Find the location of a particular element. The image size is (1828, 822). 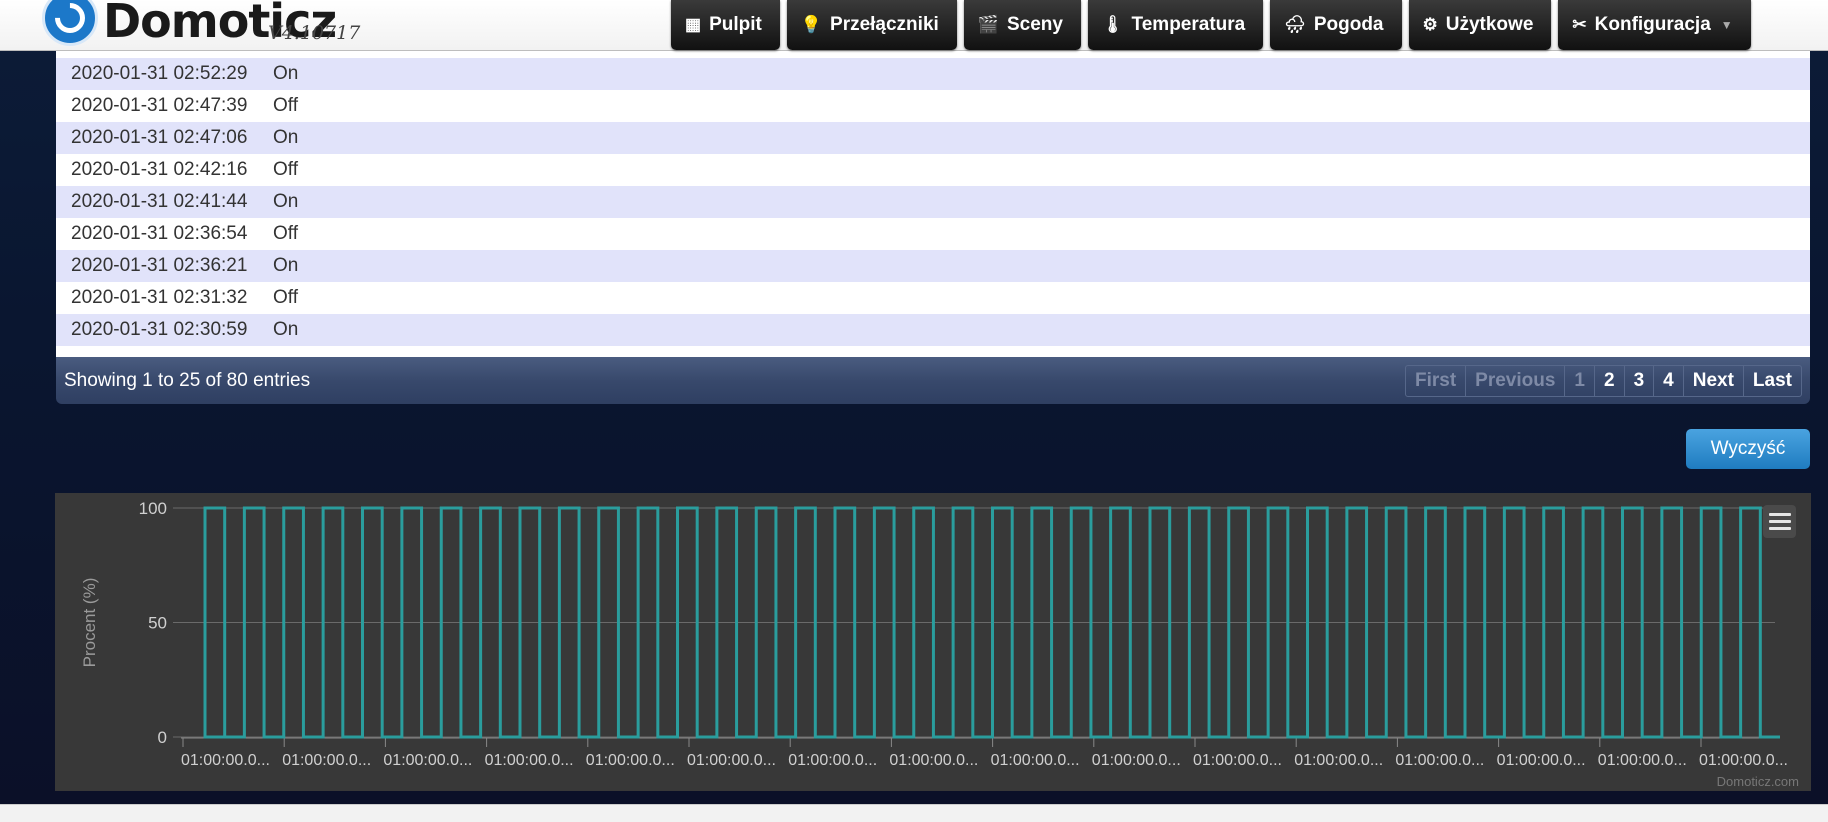

row-date: 2020-01-31 02:42:16 is located at coordinates (159, 169).